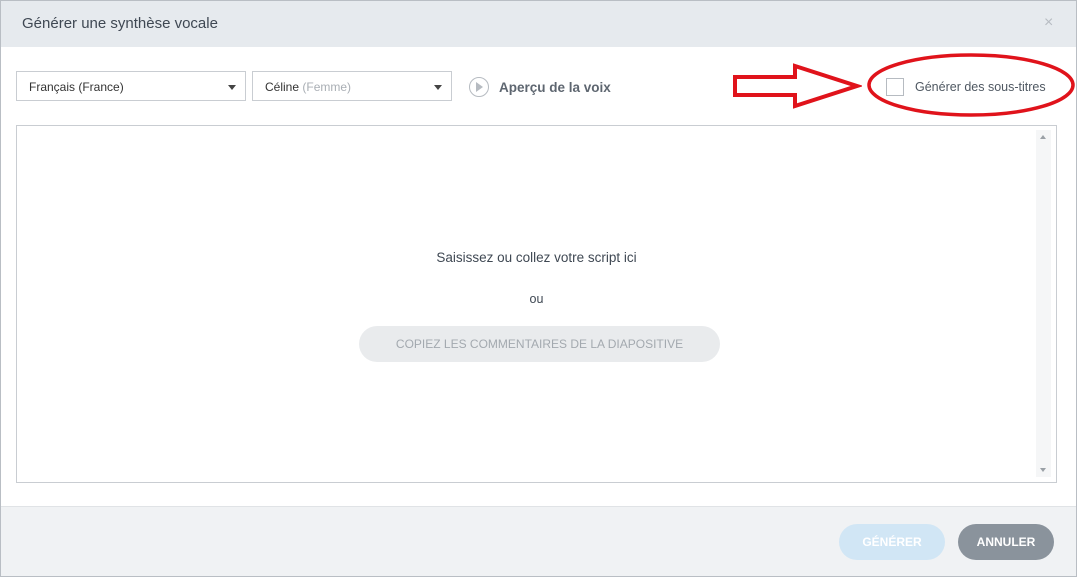  I want to click on or-separator: ou, so click(536, 299).